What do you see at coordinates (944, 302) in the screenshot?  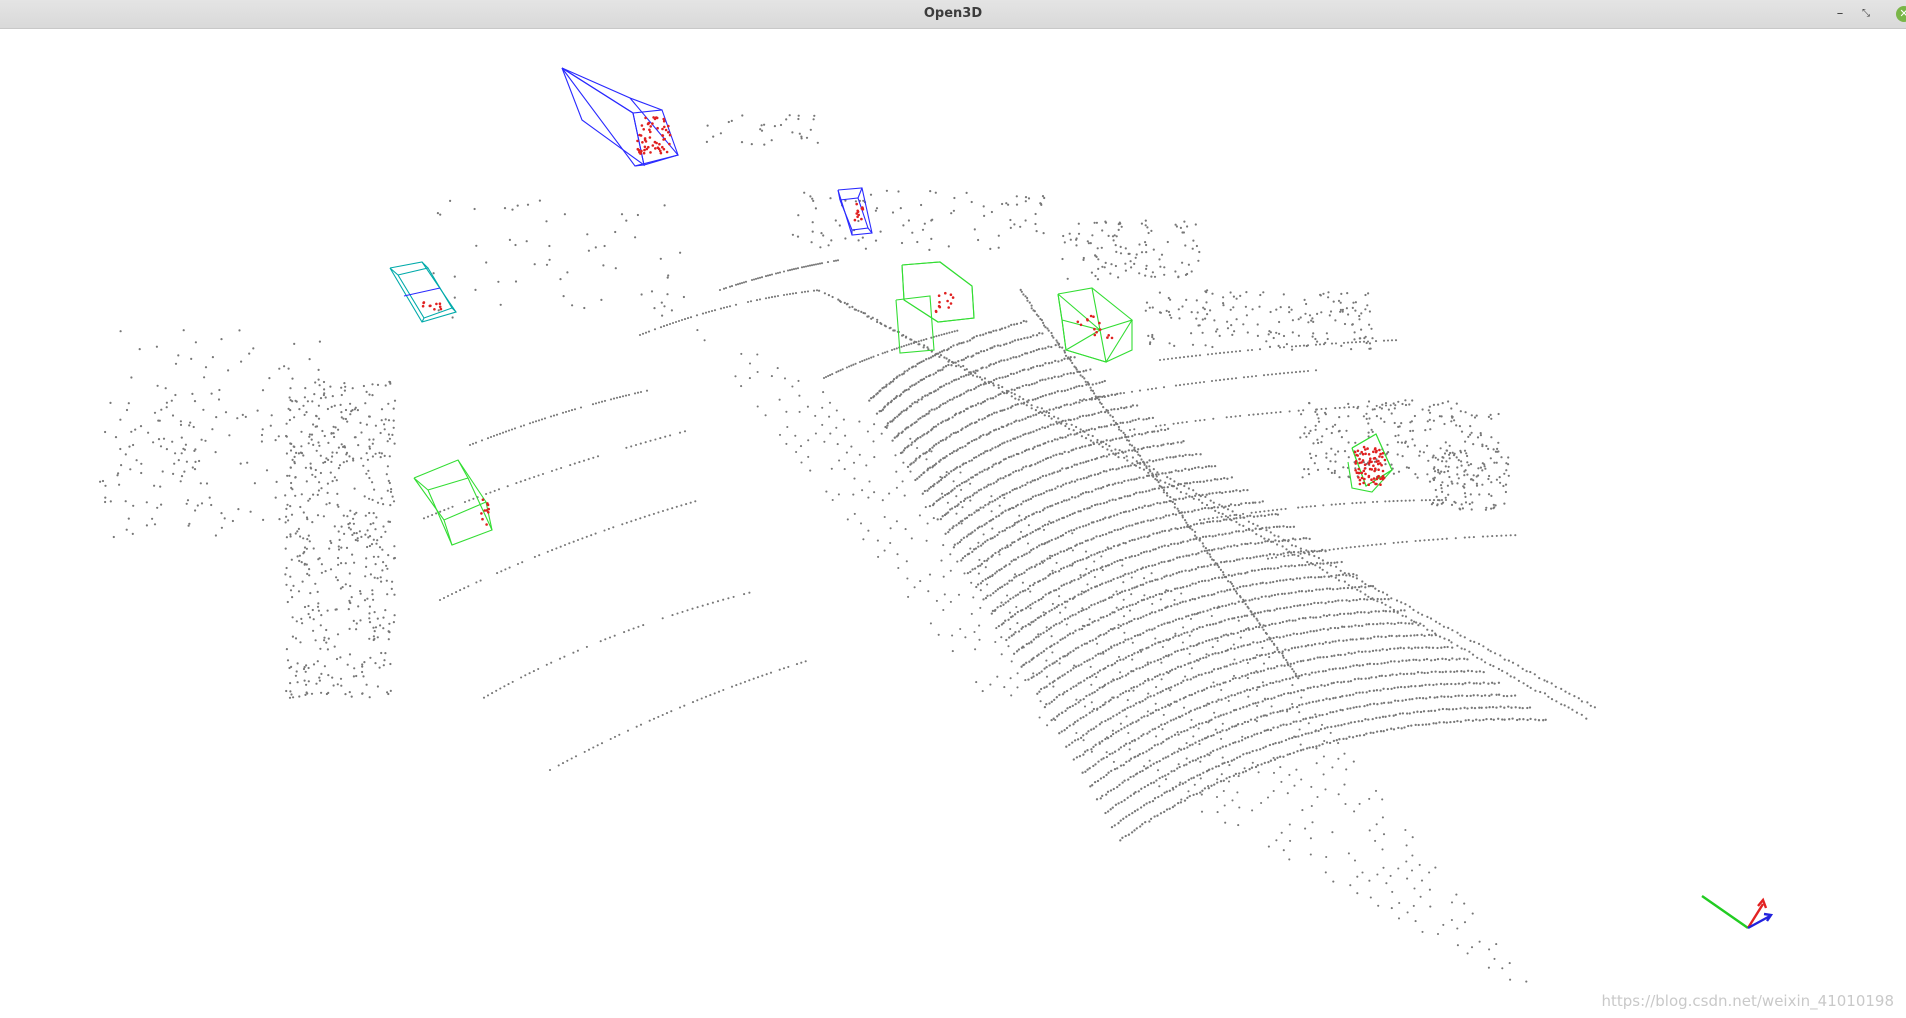 I see `bbox-green-car-1-points` at bounding box center [944, 302].